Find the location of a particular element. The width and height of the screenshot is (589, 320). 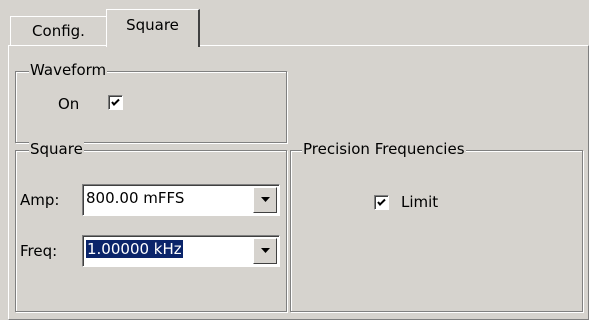

waveform-group-title: Waveform is located at coordinates (68, 70).